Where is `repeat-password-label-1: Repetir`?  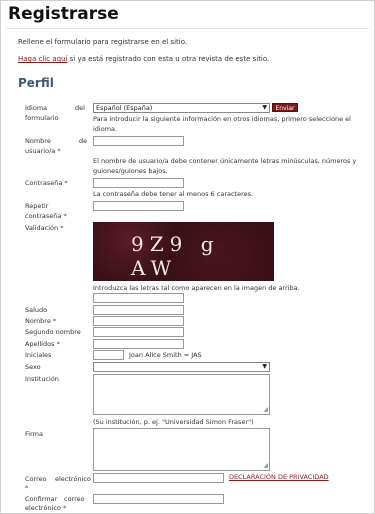
repeat-password-label-1: Repetir is located at coordinates (37, 206).